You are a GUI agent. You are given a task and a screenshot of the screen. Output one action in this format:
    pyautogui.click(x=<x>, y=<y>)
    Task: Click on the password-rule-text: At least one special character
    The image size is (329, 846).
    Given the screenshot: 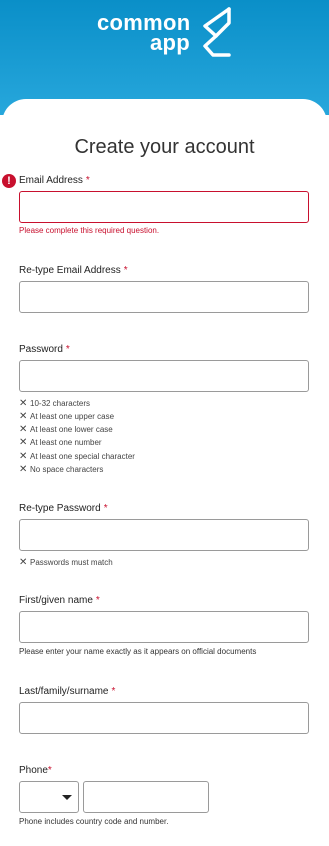 What is the action you would take?
    pyautogui.click(x=82, y=456)
    